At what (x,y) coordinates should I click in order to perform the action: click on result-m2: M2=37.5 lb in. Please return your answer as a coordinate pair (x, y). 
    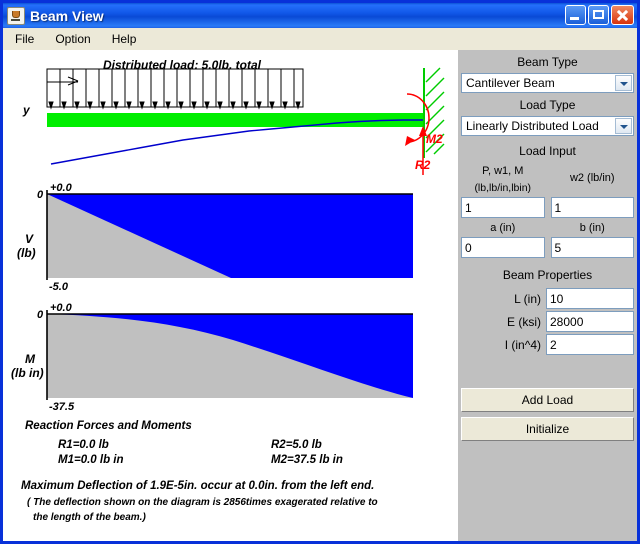
    Looking at the image, I should click on (307, 460).